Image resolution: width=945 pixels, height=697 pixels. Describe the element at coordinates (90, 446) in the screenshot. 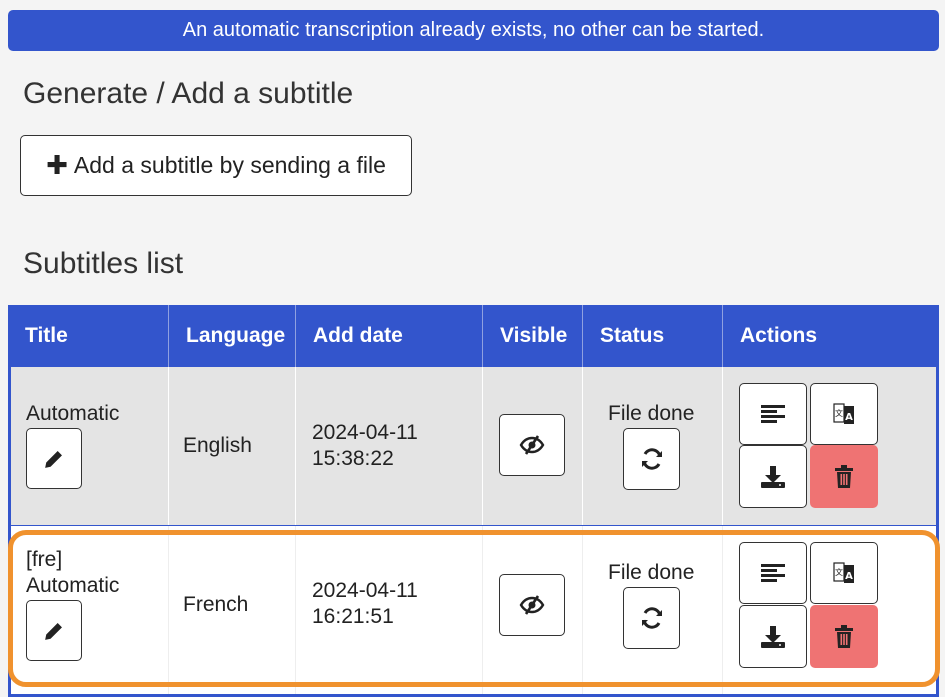

I see `title-cell: Automatic` at that location.